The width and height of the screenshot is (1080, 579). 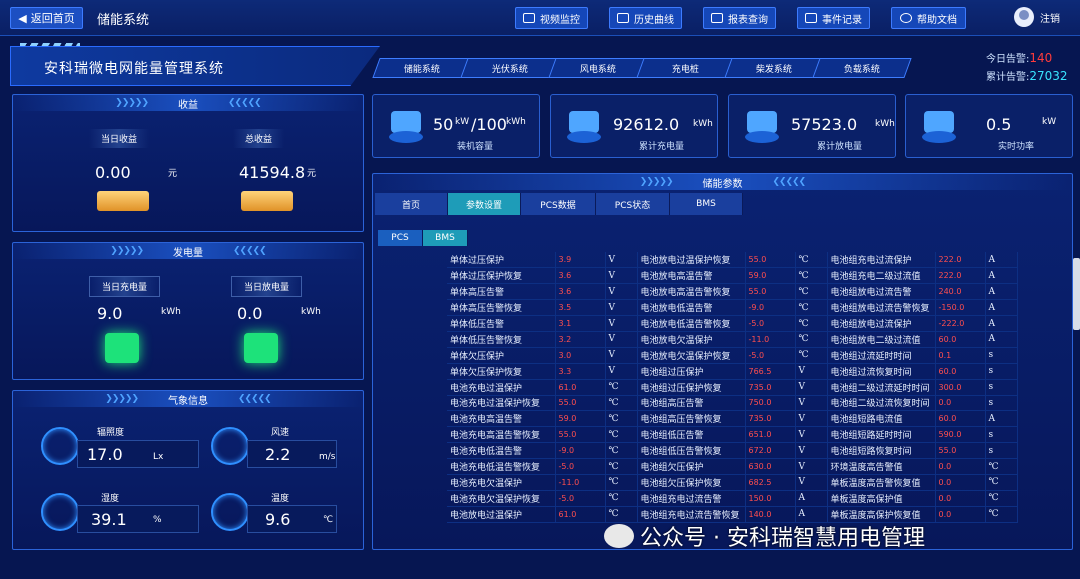 I want to click on param-value: 3.3, so click(x=580, y=371).